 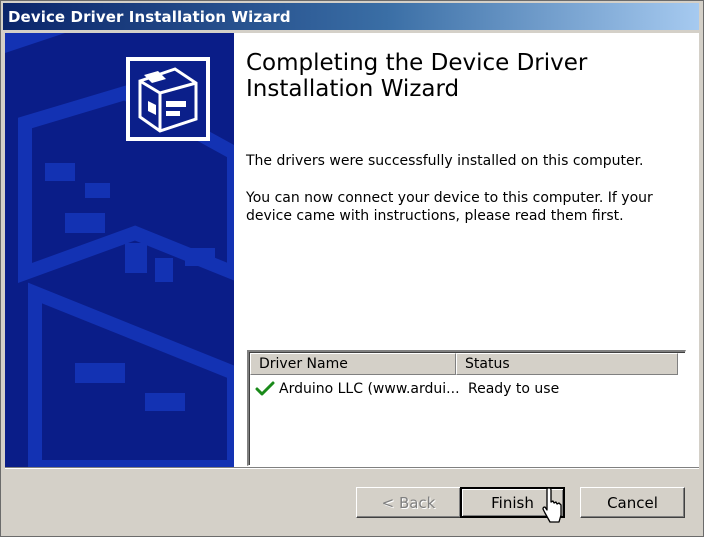 I want to click on driver-status: Ready to use, so click(x=514, y=389).